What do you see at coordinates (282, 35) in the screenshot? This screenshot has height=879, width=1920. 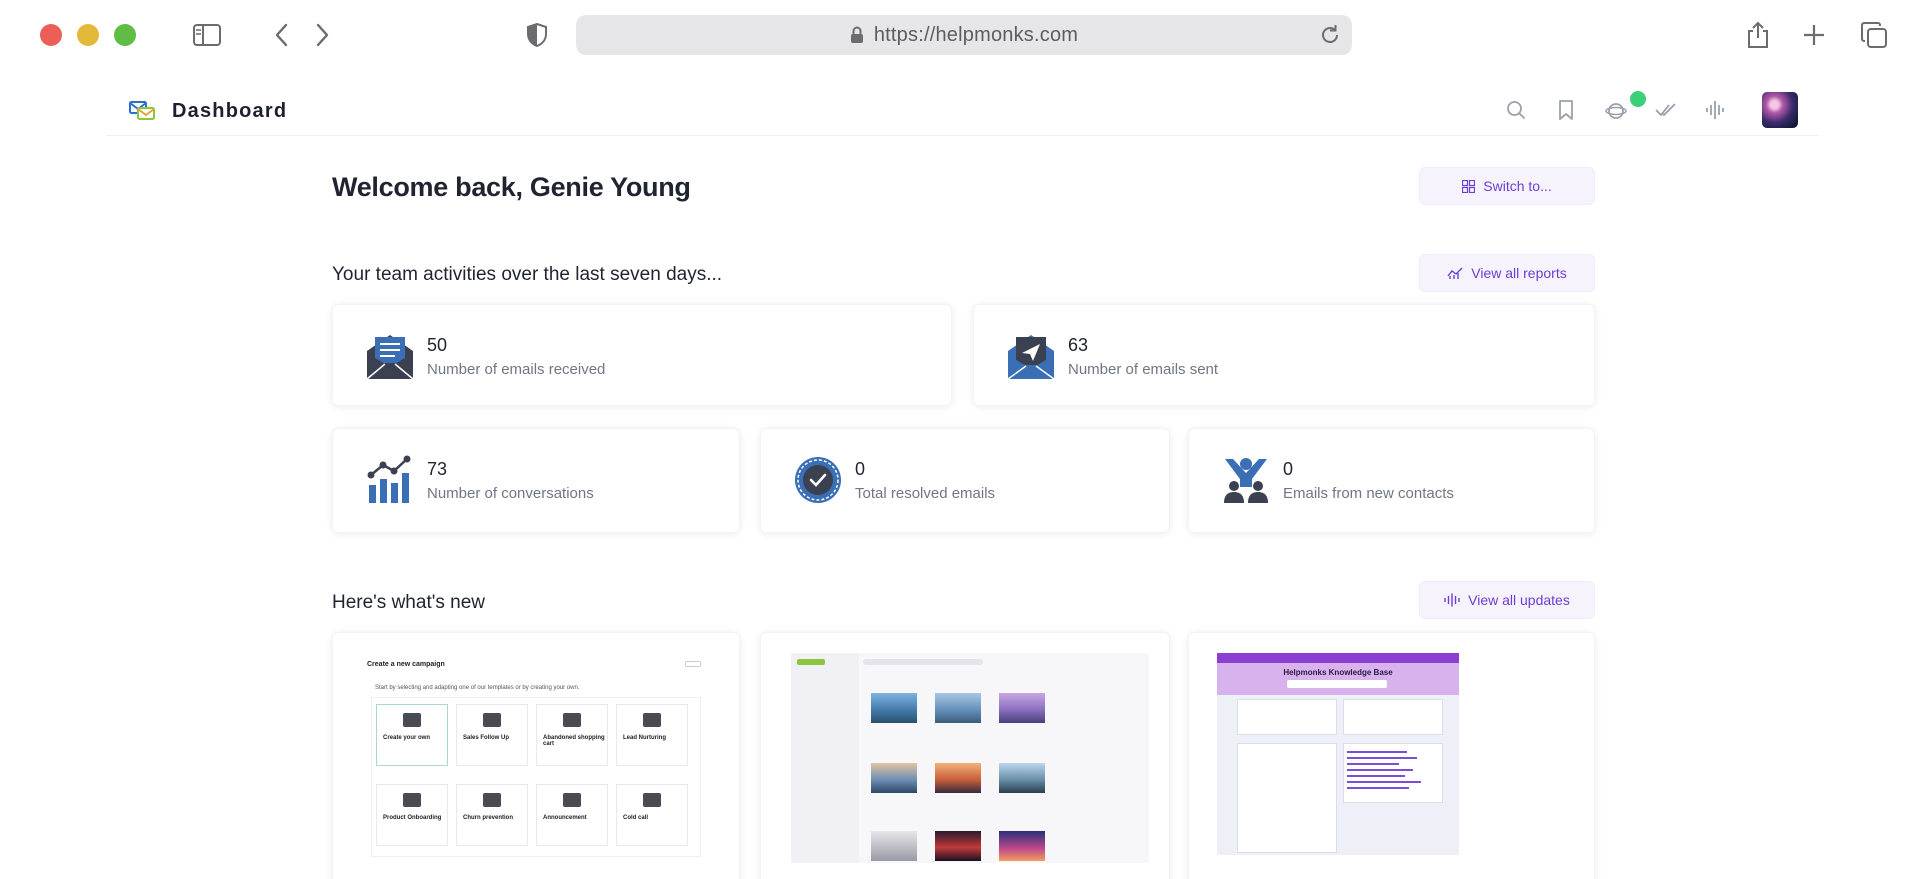 I see `back-icon` at bounding box center [282, 35].